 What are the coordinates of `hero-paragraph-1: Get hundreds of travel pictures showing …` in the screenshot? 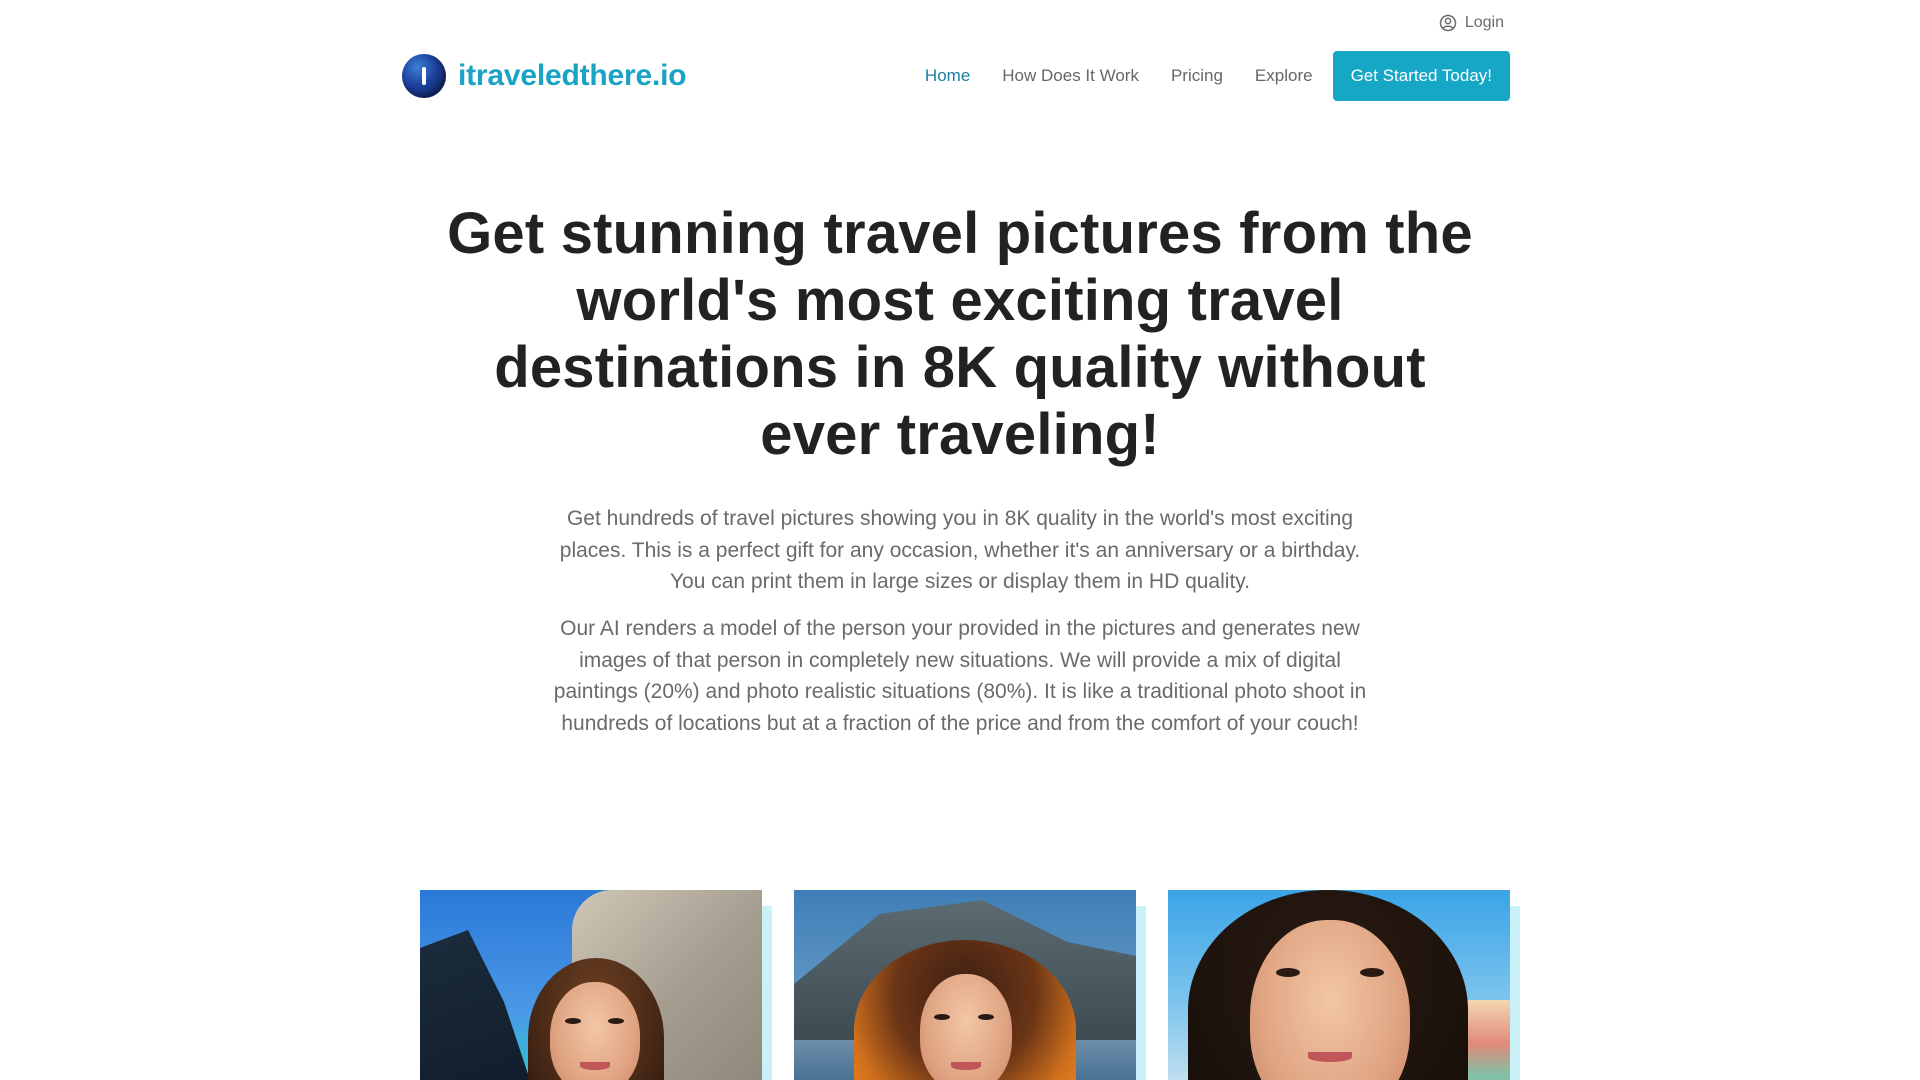 It's located at (960, 550).